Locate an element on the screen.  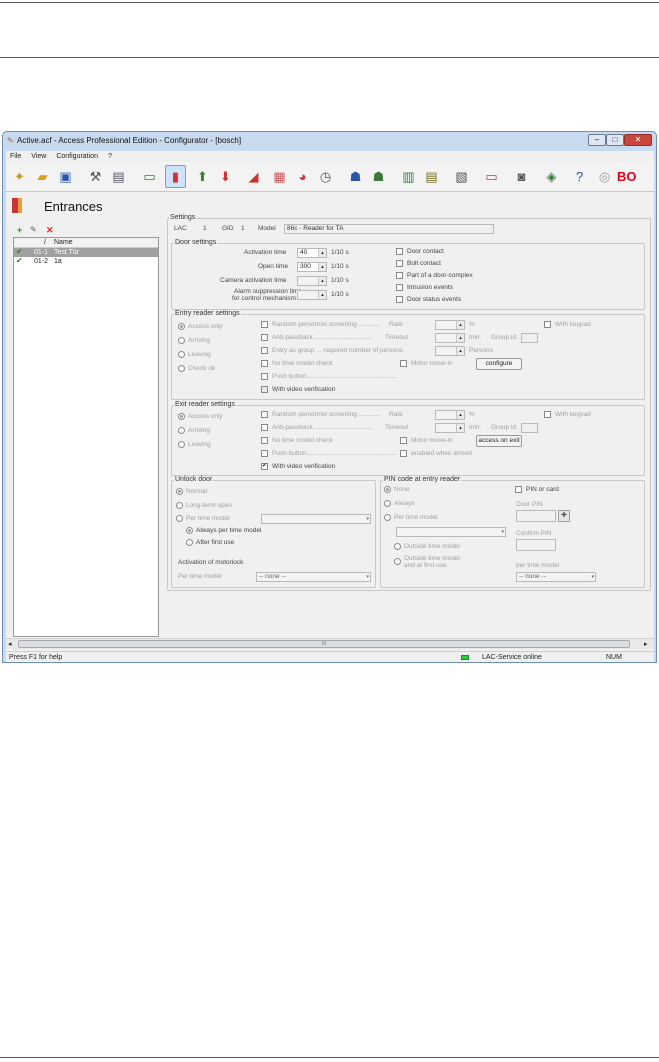
authorizations-icon: ▥ is located at coordinates (408, 176).